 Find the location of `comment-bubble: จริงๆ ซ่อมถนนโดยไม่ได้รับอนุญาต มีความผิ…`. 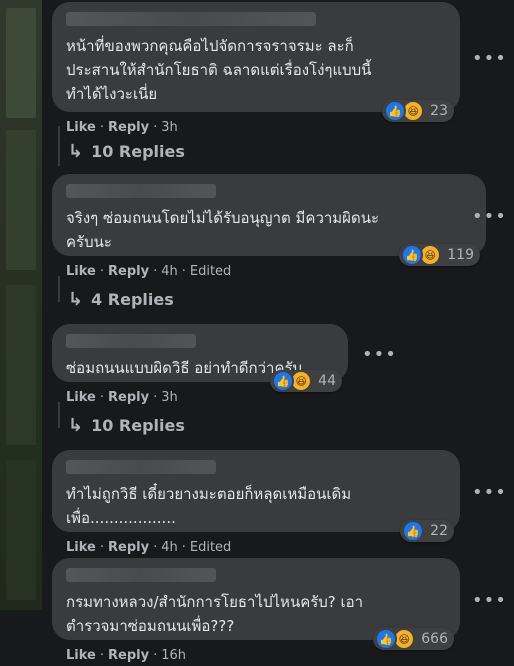

comment-bubble: จริงๆ ซ่อมถนนโดยไม่ได้รับอนุญาต มีความผิ… is located at coordinates (269, 220).